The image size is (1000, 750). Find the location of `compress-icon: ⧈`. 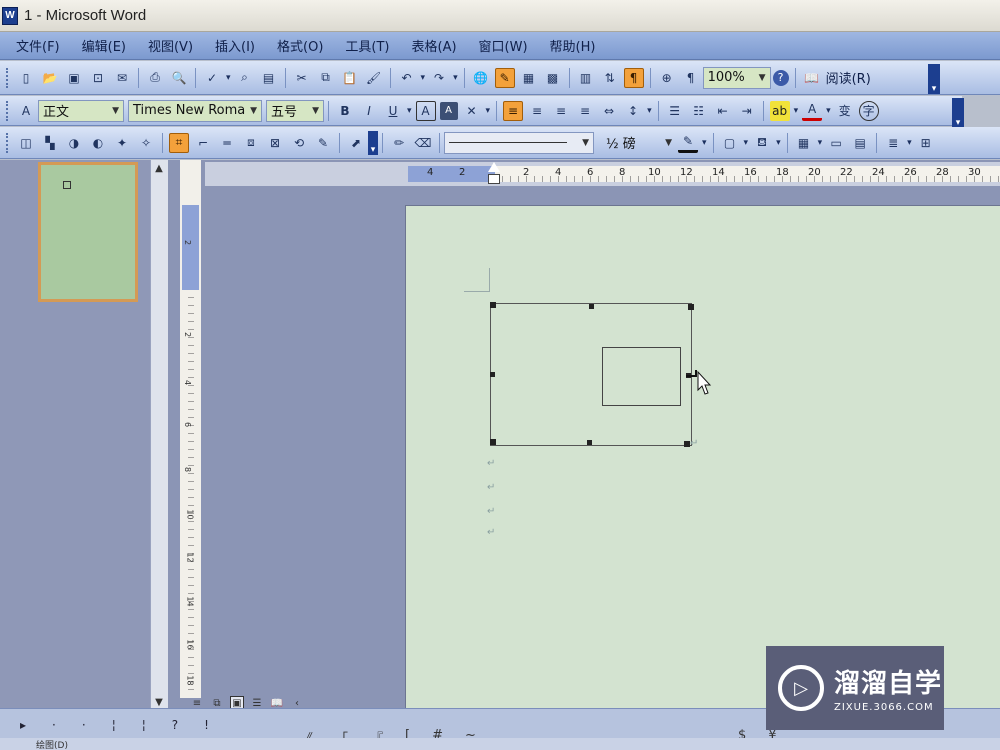

compress-icon: ⧈ is located at coordinates (251, 143).